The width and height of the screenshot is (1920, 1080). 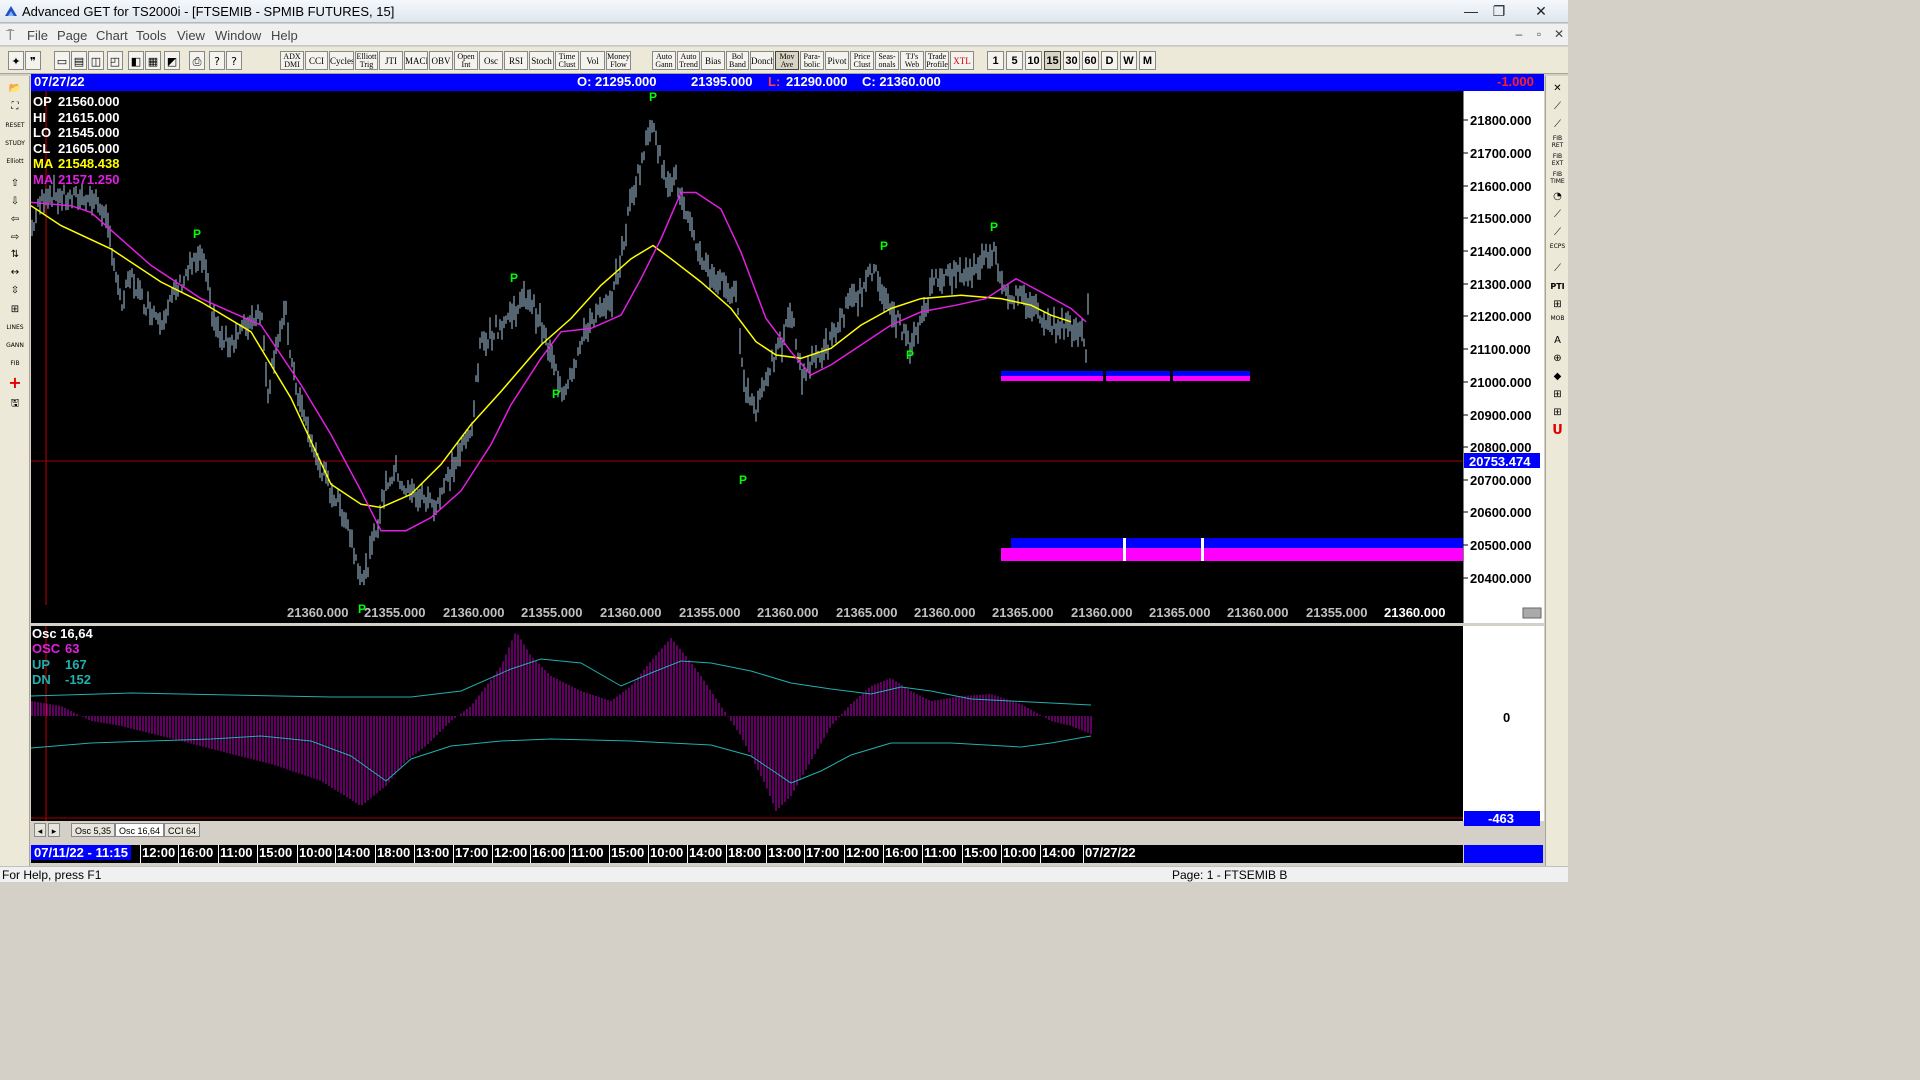 What do you see at coordinates (1557, 431) in the screenshot?
I see `right-tool-19-icon: U` at bounding box center [1557, 431].